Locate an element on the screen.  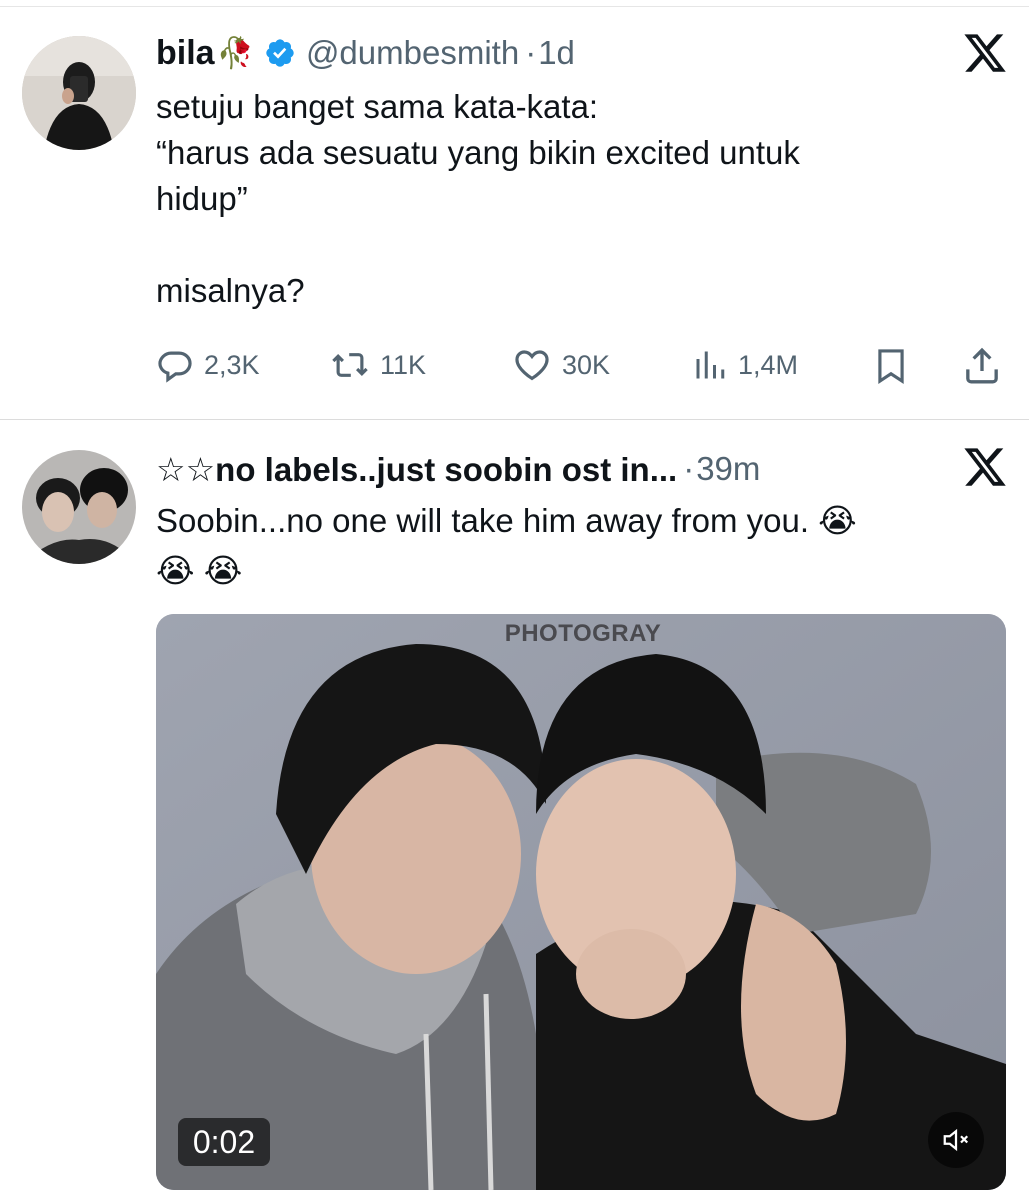
reply-button: 2,3K is located at coordinates (208, 365).